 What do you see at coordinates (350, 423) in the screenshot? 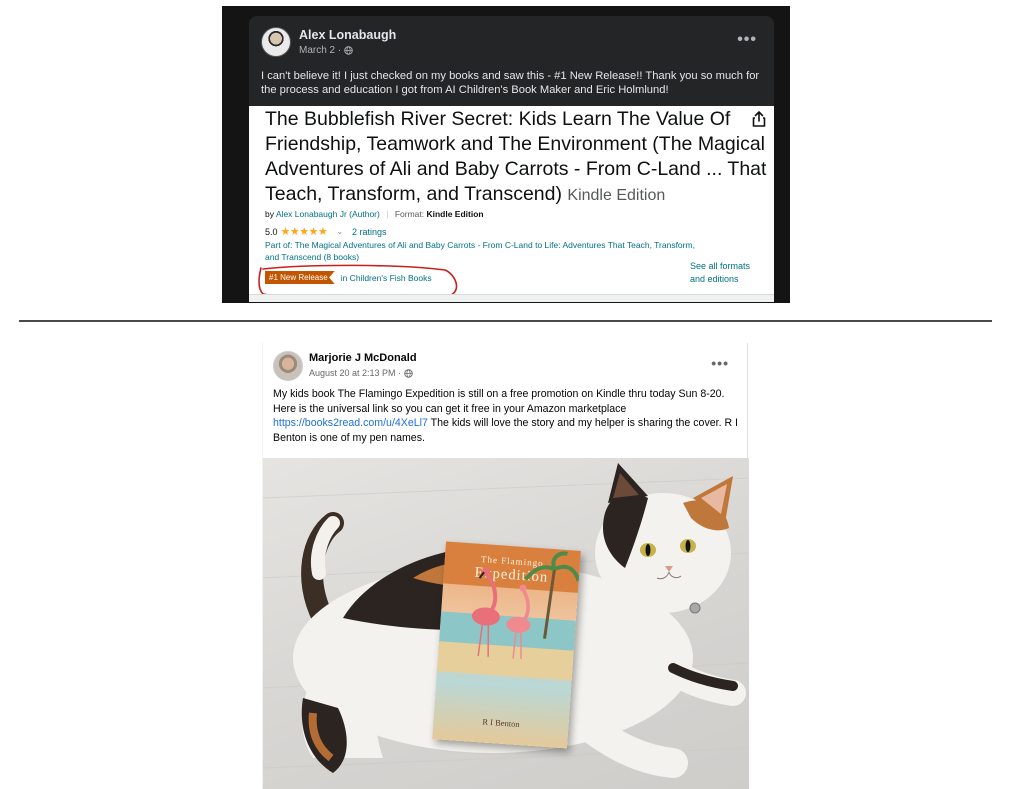
I see `books2read-link: https://books2read.com/u/4XeLl7` at bounding box center [350, 423].